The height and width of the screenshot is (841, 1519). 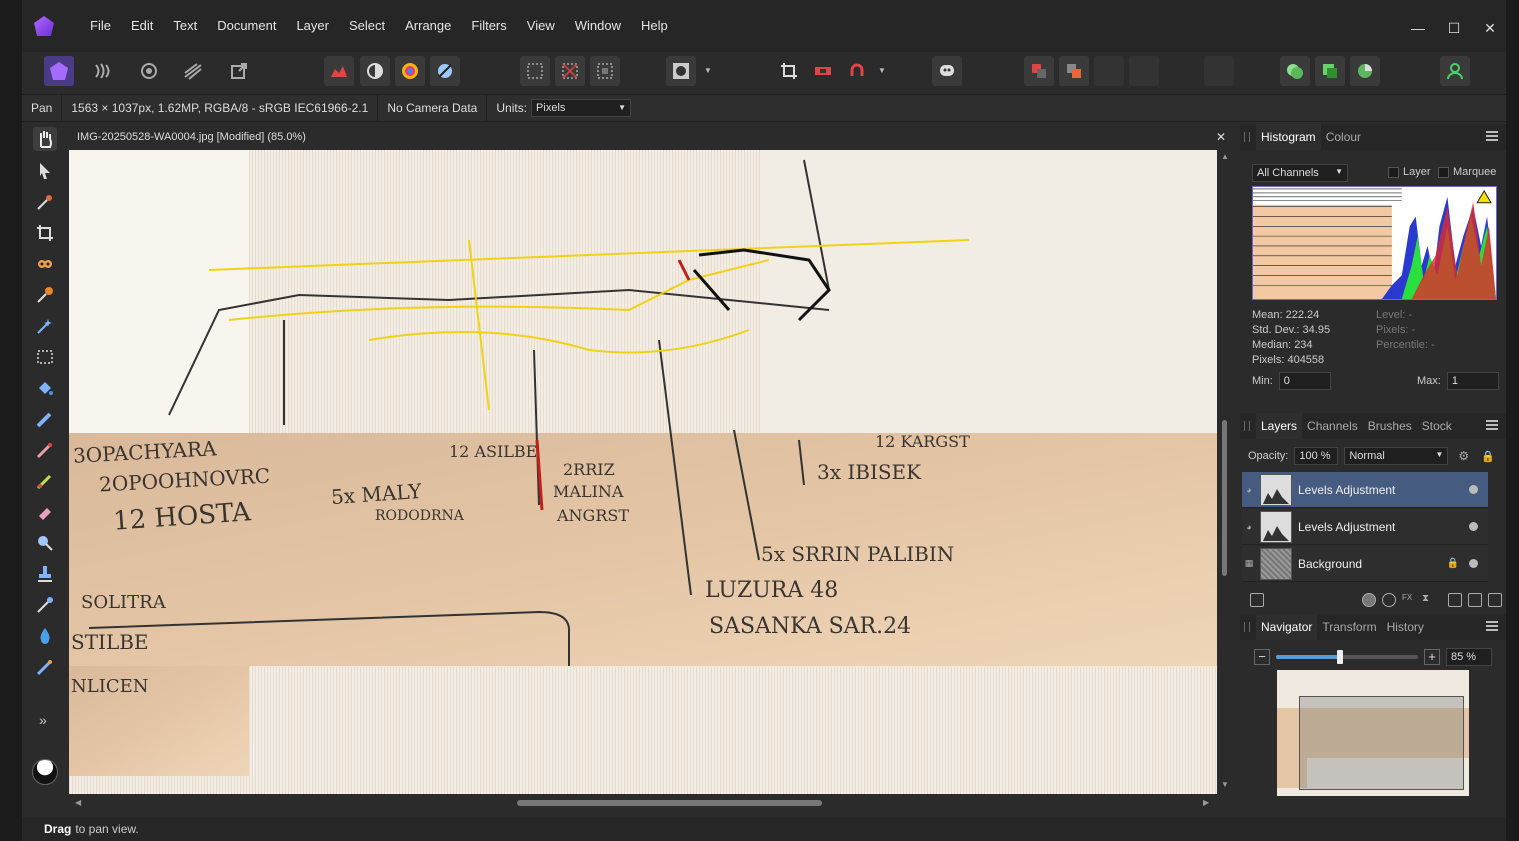 What do you see at coordinates (45, 481) in the screenshot?
I see `colour-replacement-icon` at bounding box center [45, 481].